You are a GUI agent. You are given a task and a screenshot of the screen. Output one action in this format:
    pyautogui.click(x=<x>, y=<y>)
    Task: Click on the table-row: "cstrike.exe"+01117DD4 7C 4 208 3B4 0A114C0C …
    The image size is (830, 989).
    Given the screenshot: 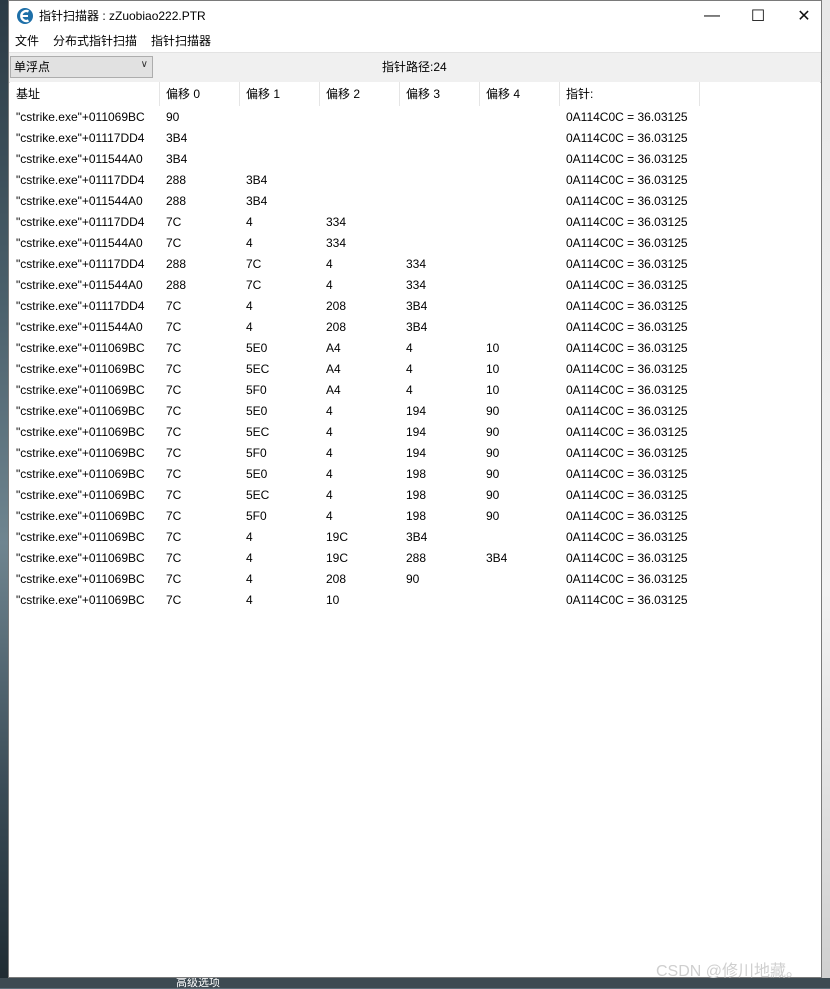 What is the action you would take?
    pyautogui.click(x=415, y=306)
    